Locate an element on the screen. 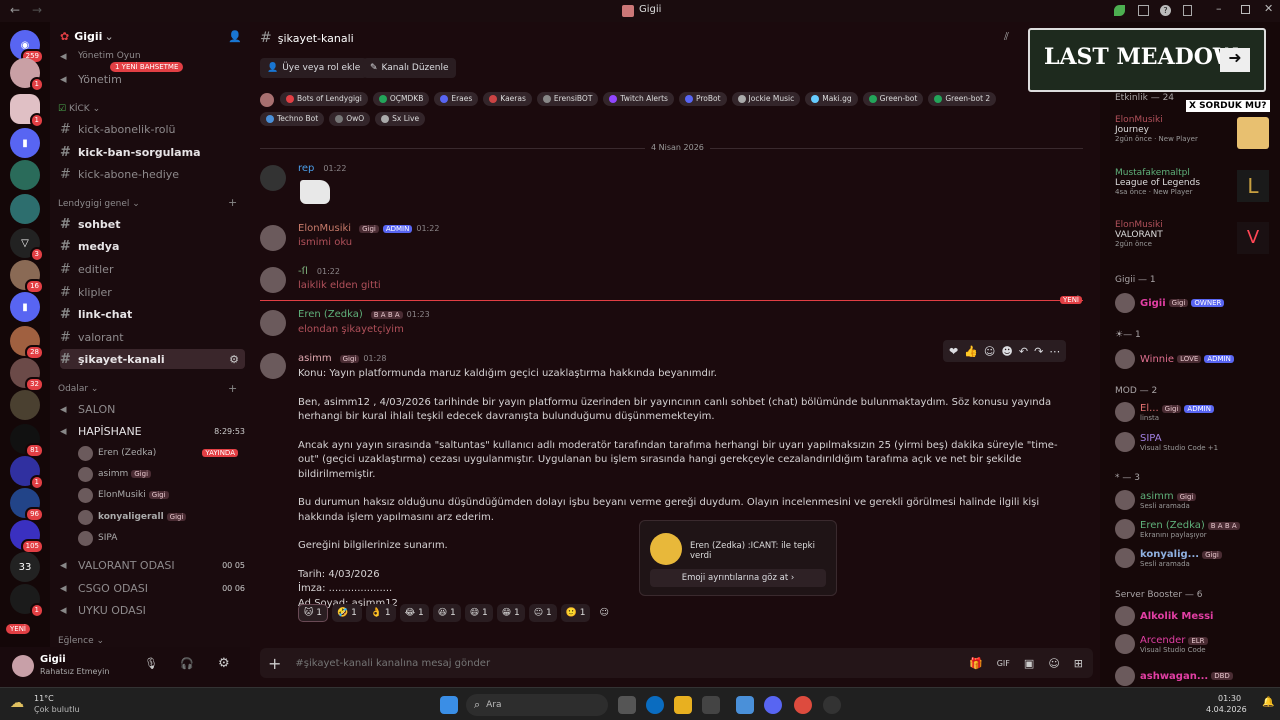 The width and height of the screenshot is (1280, 720). channel-item: # editler is located at coordinates (152, 269).